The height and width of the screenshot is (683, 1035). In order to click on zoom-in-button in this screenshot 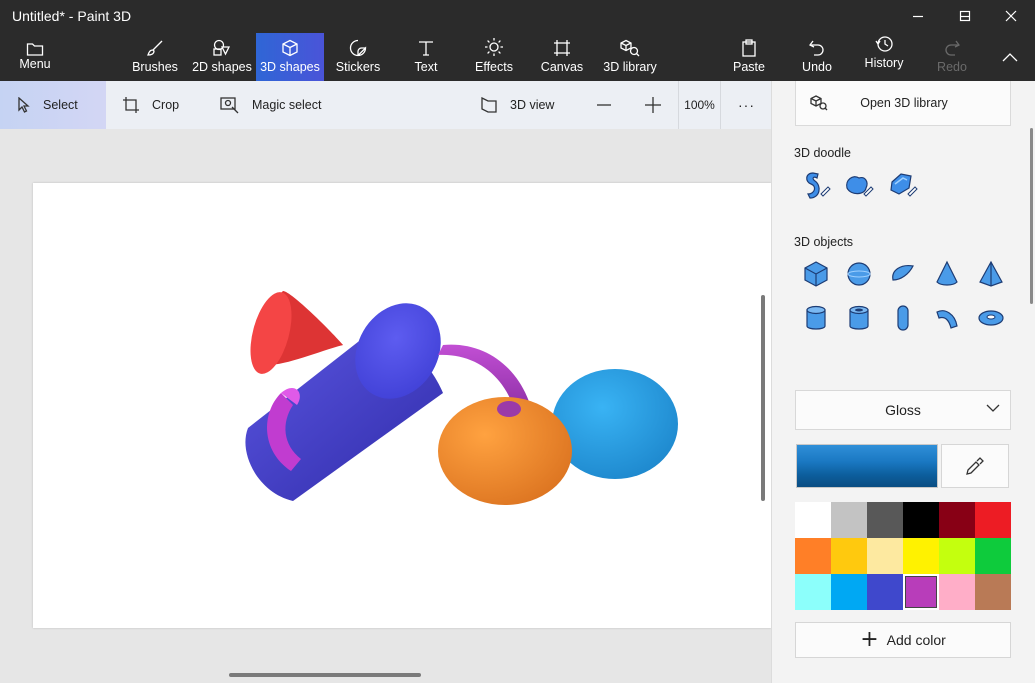, I will do `click(653, 105)`.